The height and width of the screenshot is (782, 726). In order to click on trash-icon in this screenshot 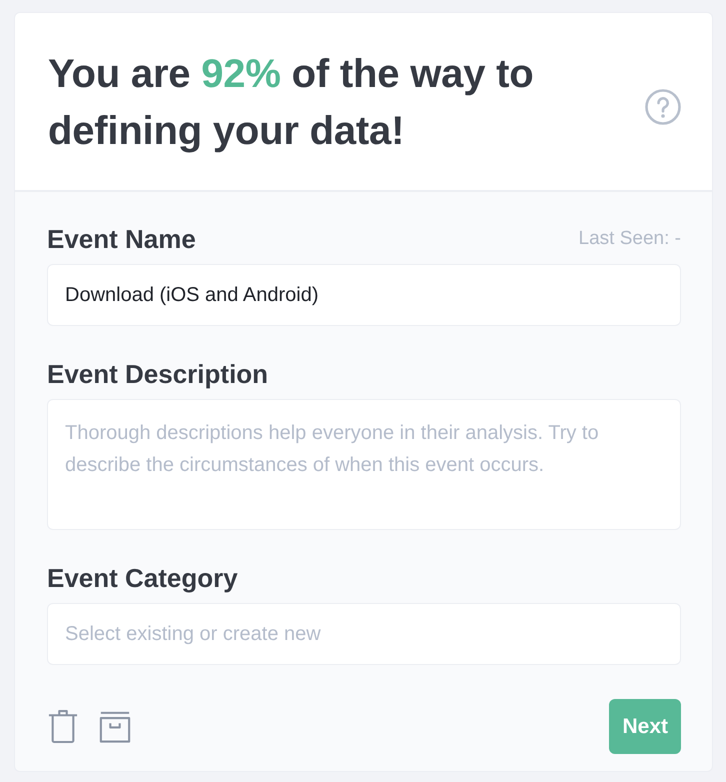, I will do `click(63, 726)`.